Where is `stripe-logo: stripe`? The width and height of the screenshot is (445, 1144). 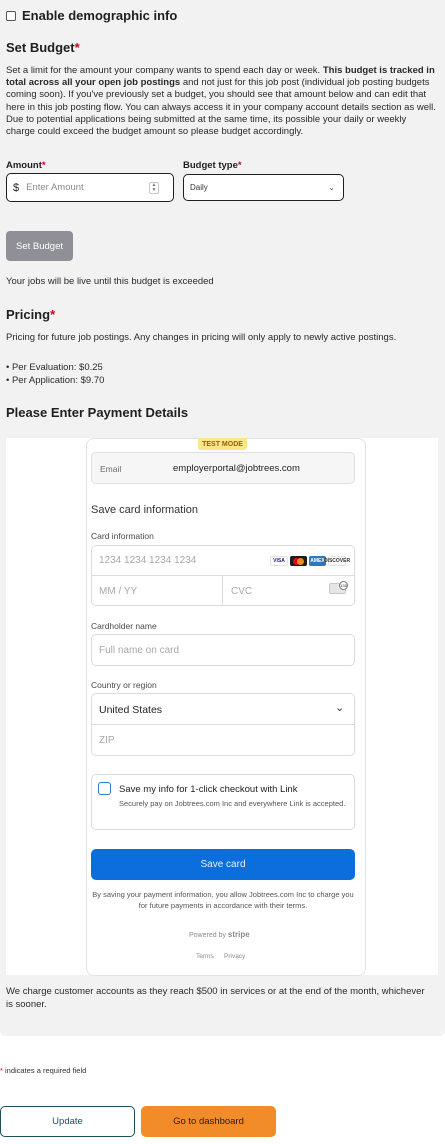 stripe-logo: stripe is located at coordinates (238, 934).